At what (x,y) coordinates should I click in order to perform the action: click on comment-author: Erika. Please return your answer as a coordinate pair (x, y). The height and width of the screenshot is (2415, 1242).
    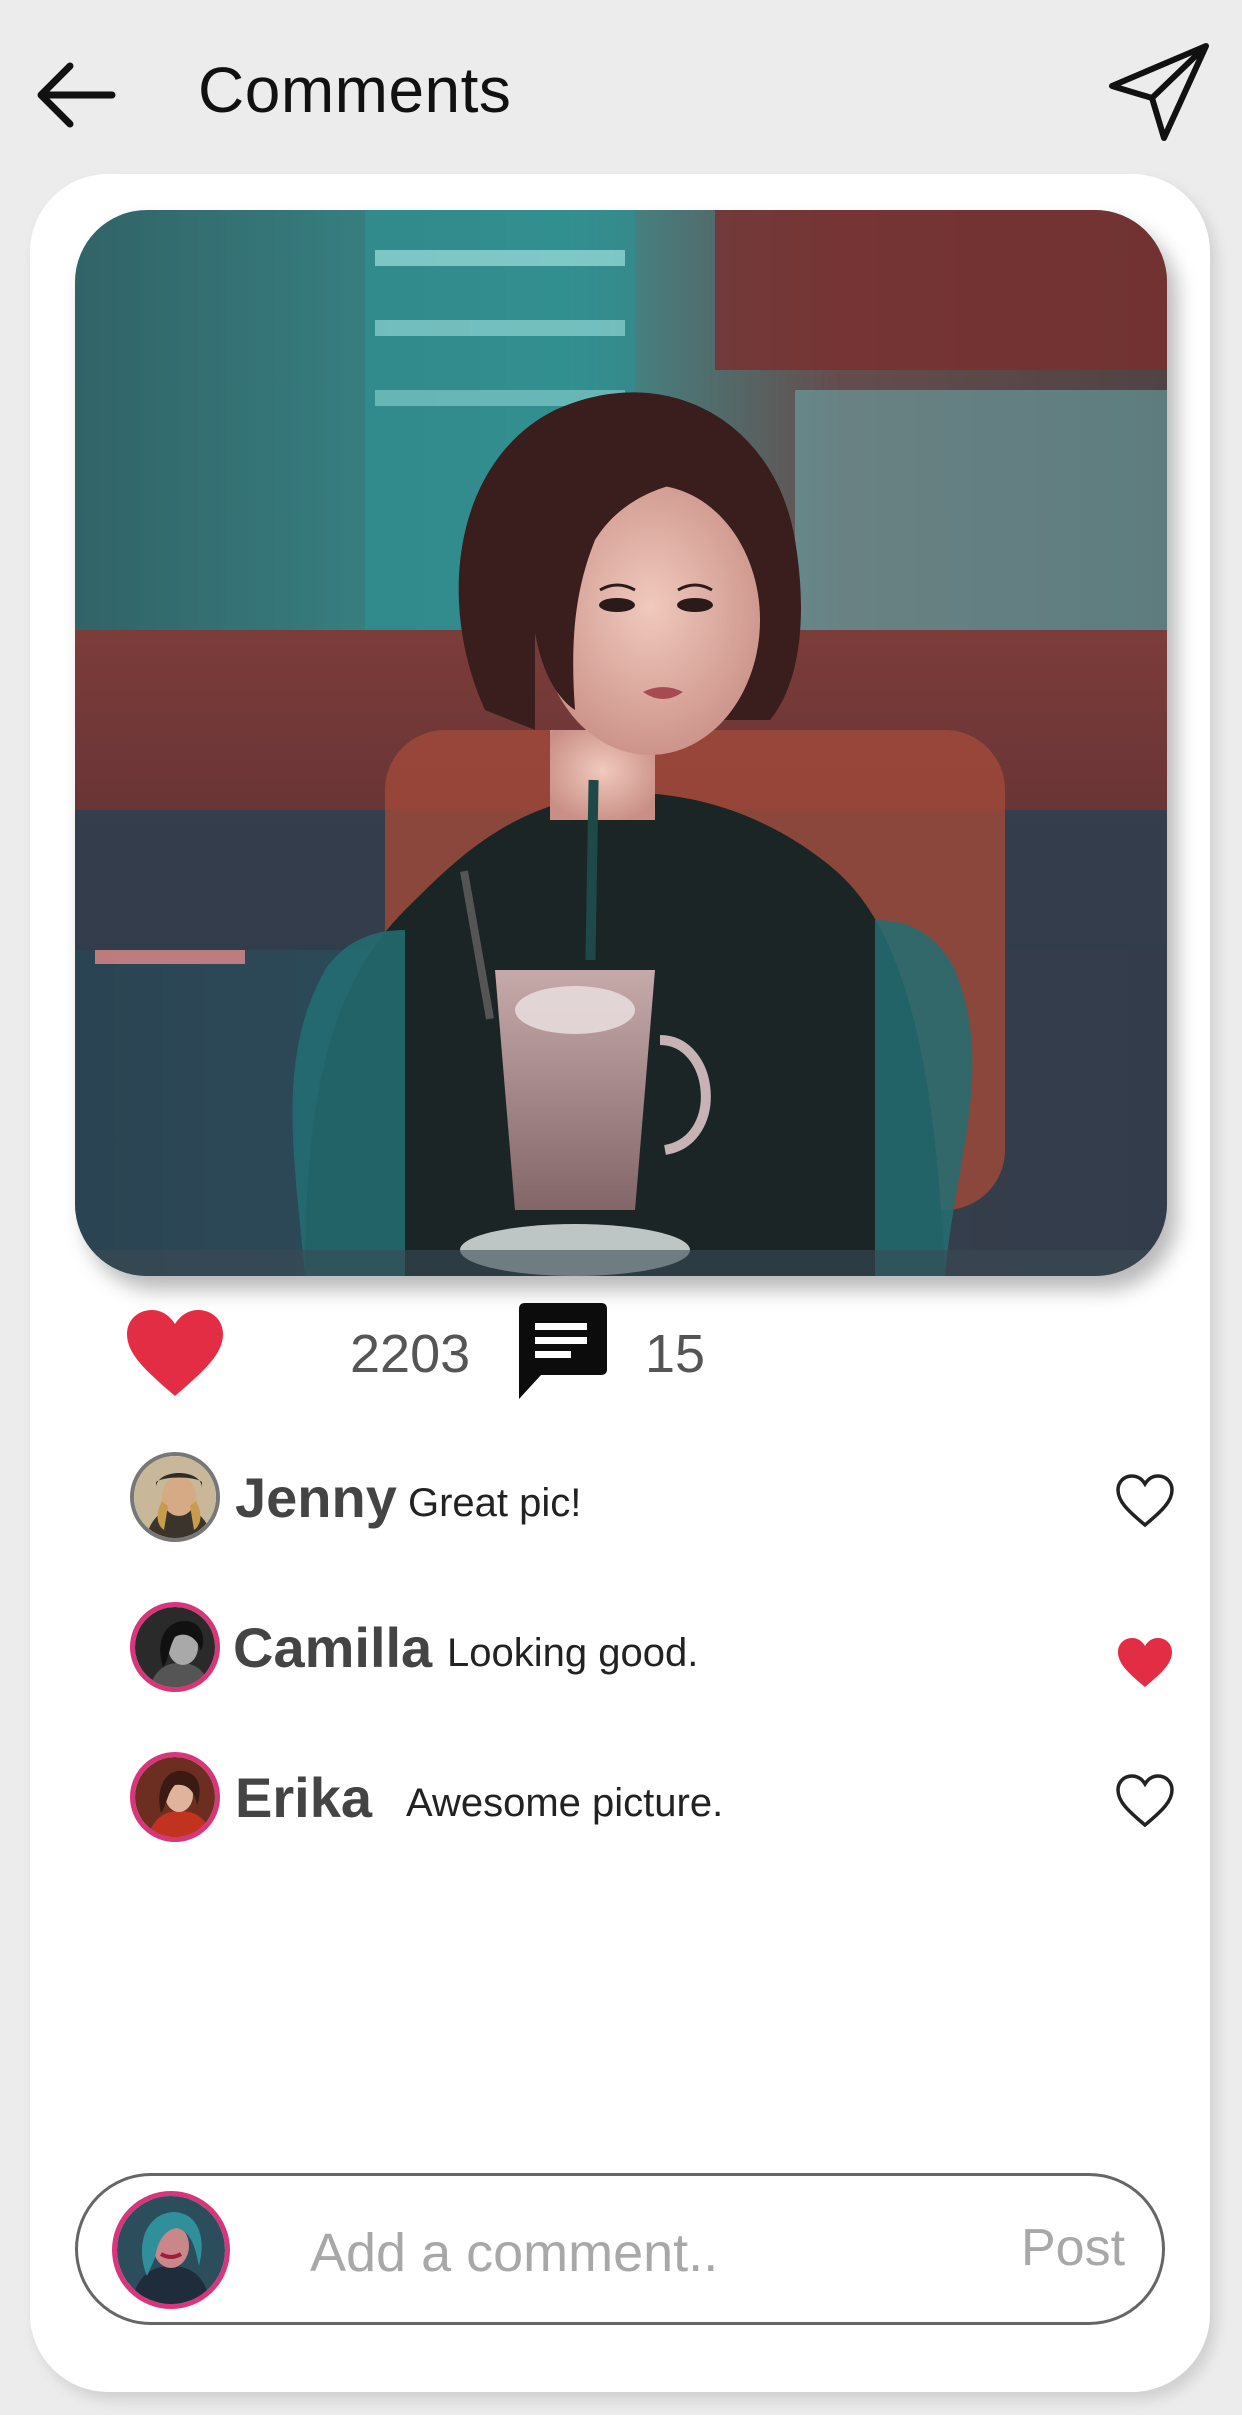
    Looking at the image, I should click on (303, 1797).